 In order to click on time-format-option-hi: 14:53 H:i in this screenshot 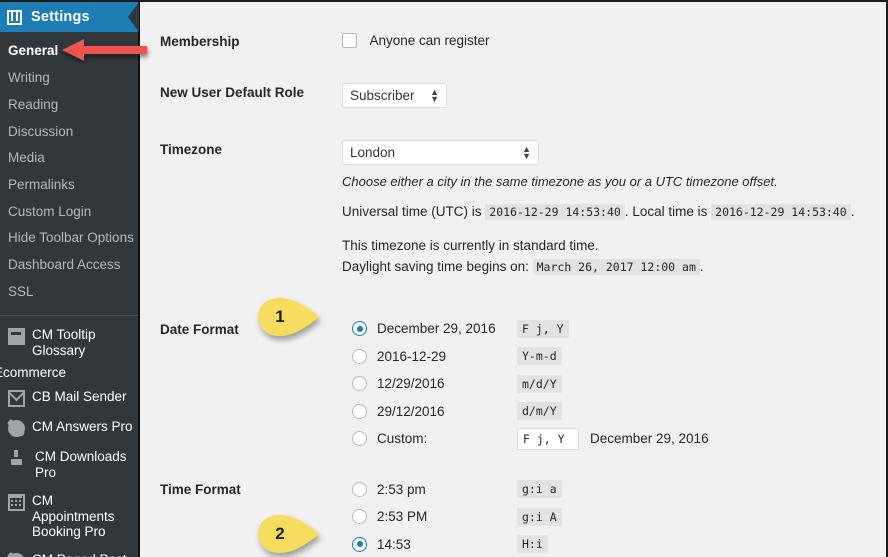, I will do `click(619, 543)`.